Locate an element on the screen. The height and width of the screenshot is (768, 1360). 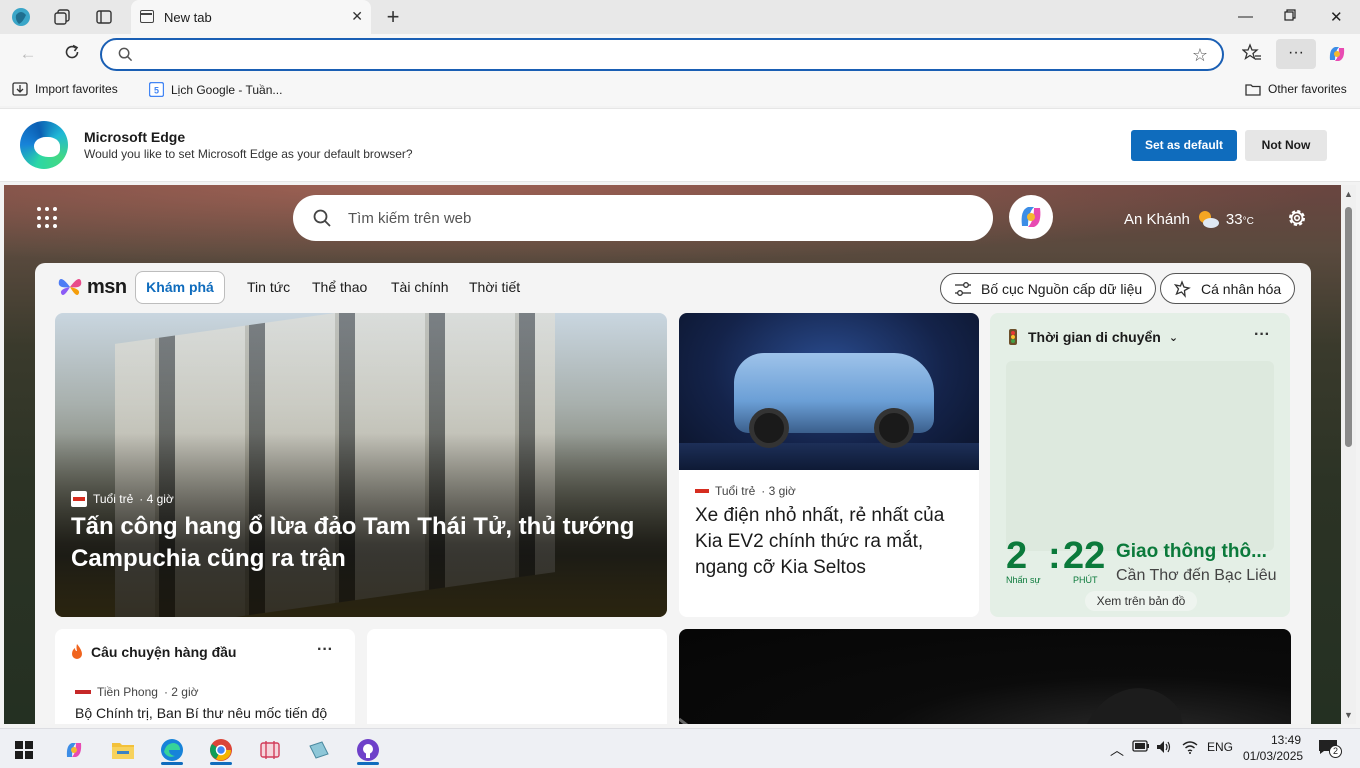
source-name: Tuổi trẻ is located at coordinates (735, 491).